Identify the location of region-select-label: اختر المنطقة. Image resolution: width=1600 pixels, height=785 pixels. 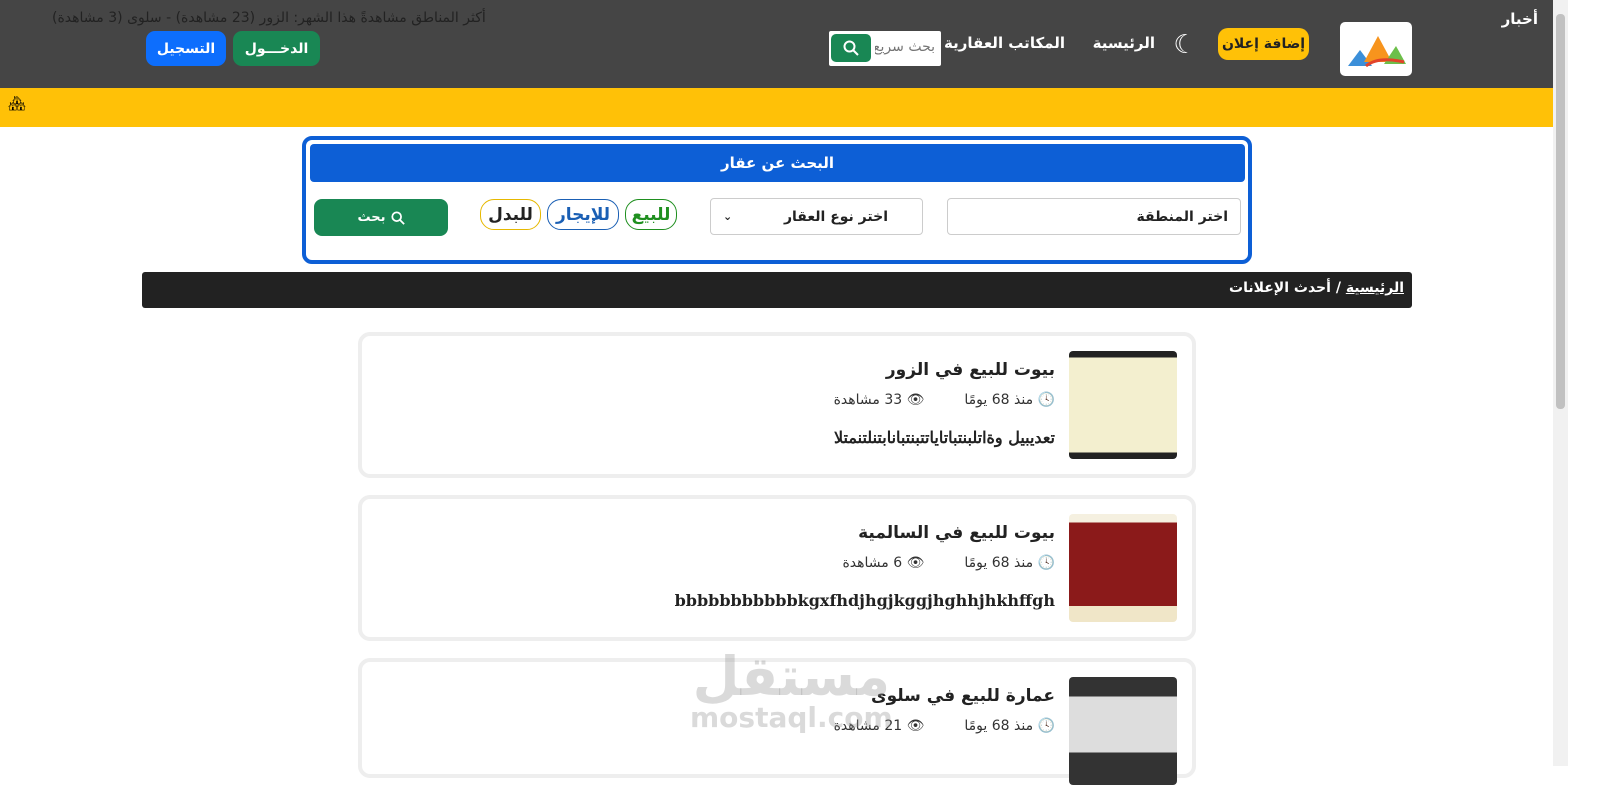
(1182, 216).